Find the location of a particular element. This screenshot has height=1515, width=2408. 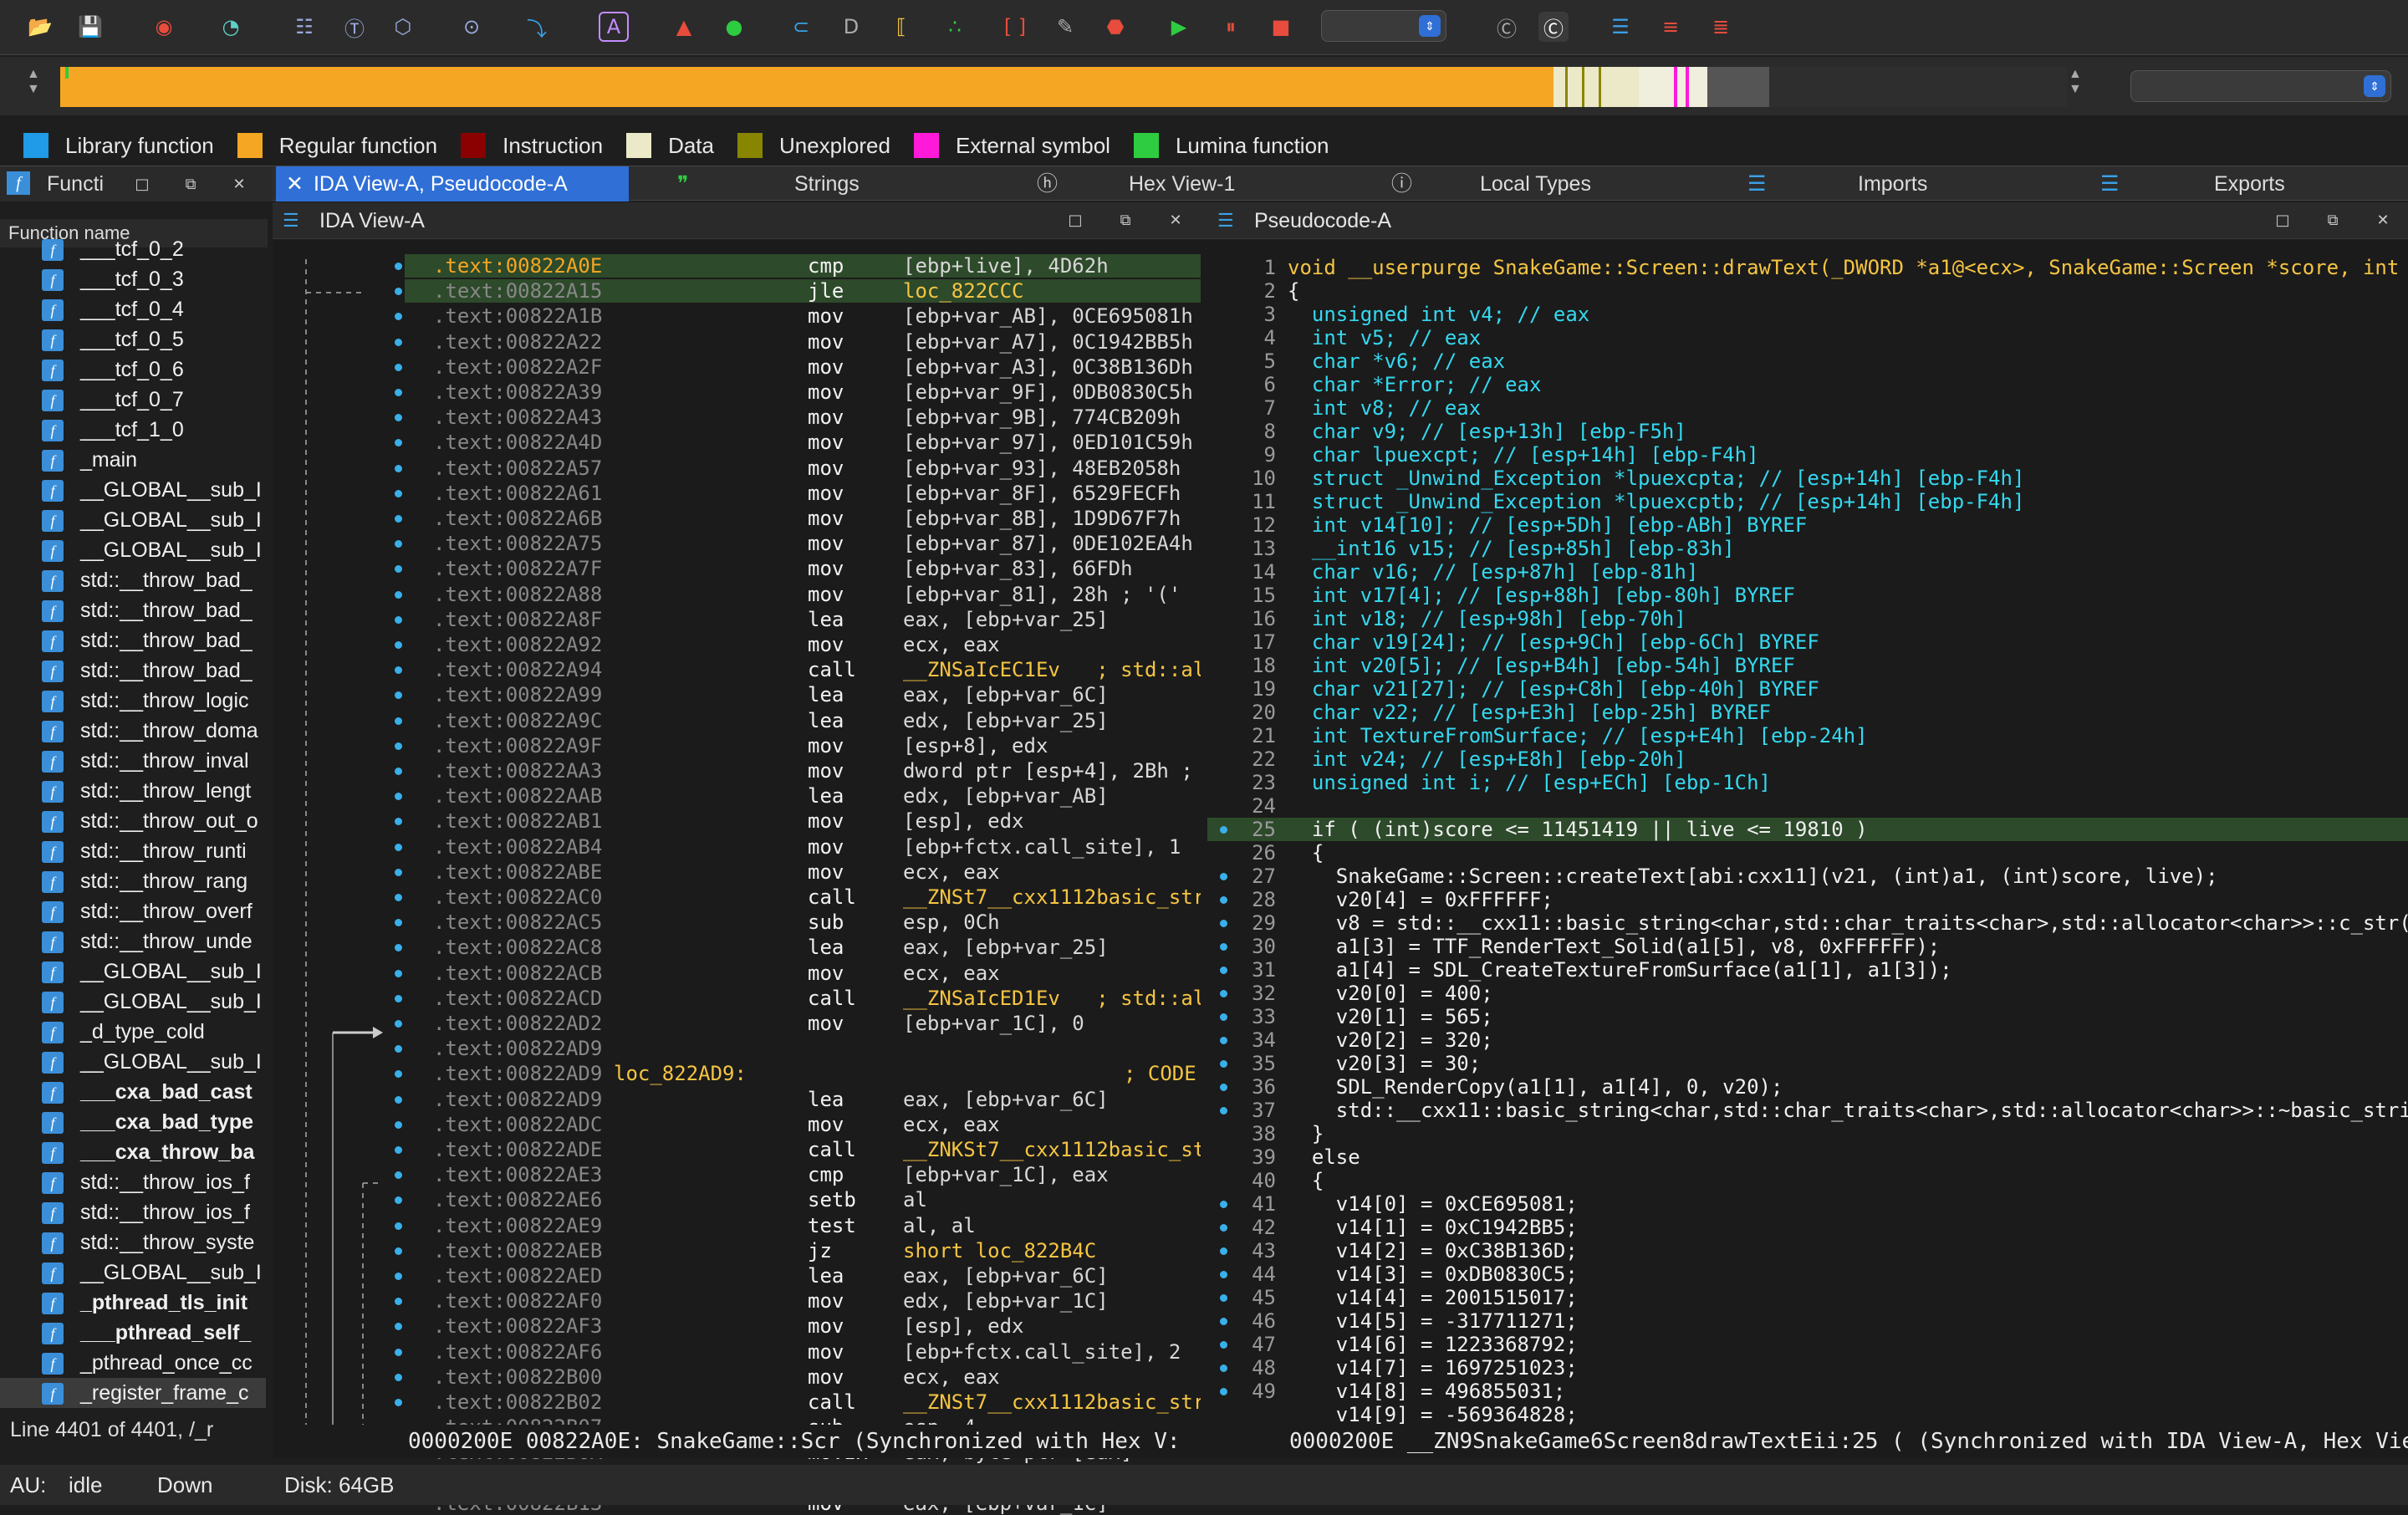

pseudocode-line: 48 v14[7] = 1697251023; is located at coordinates (1807, 1368).